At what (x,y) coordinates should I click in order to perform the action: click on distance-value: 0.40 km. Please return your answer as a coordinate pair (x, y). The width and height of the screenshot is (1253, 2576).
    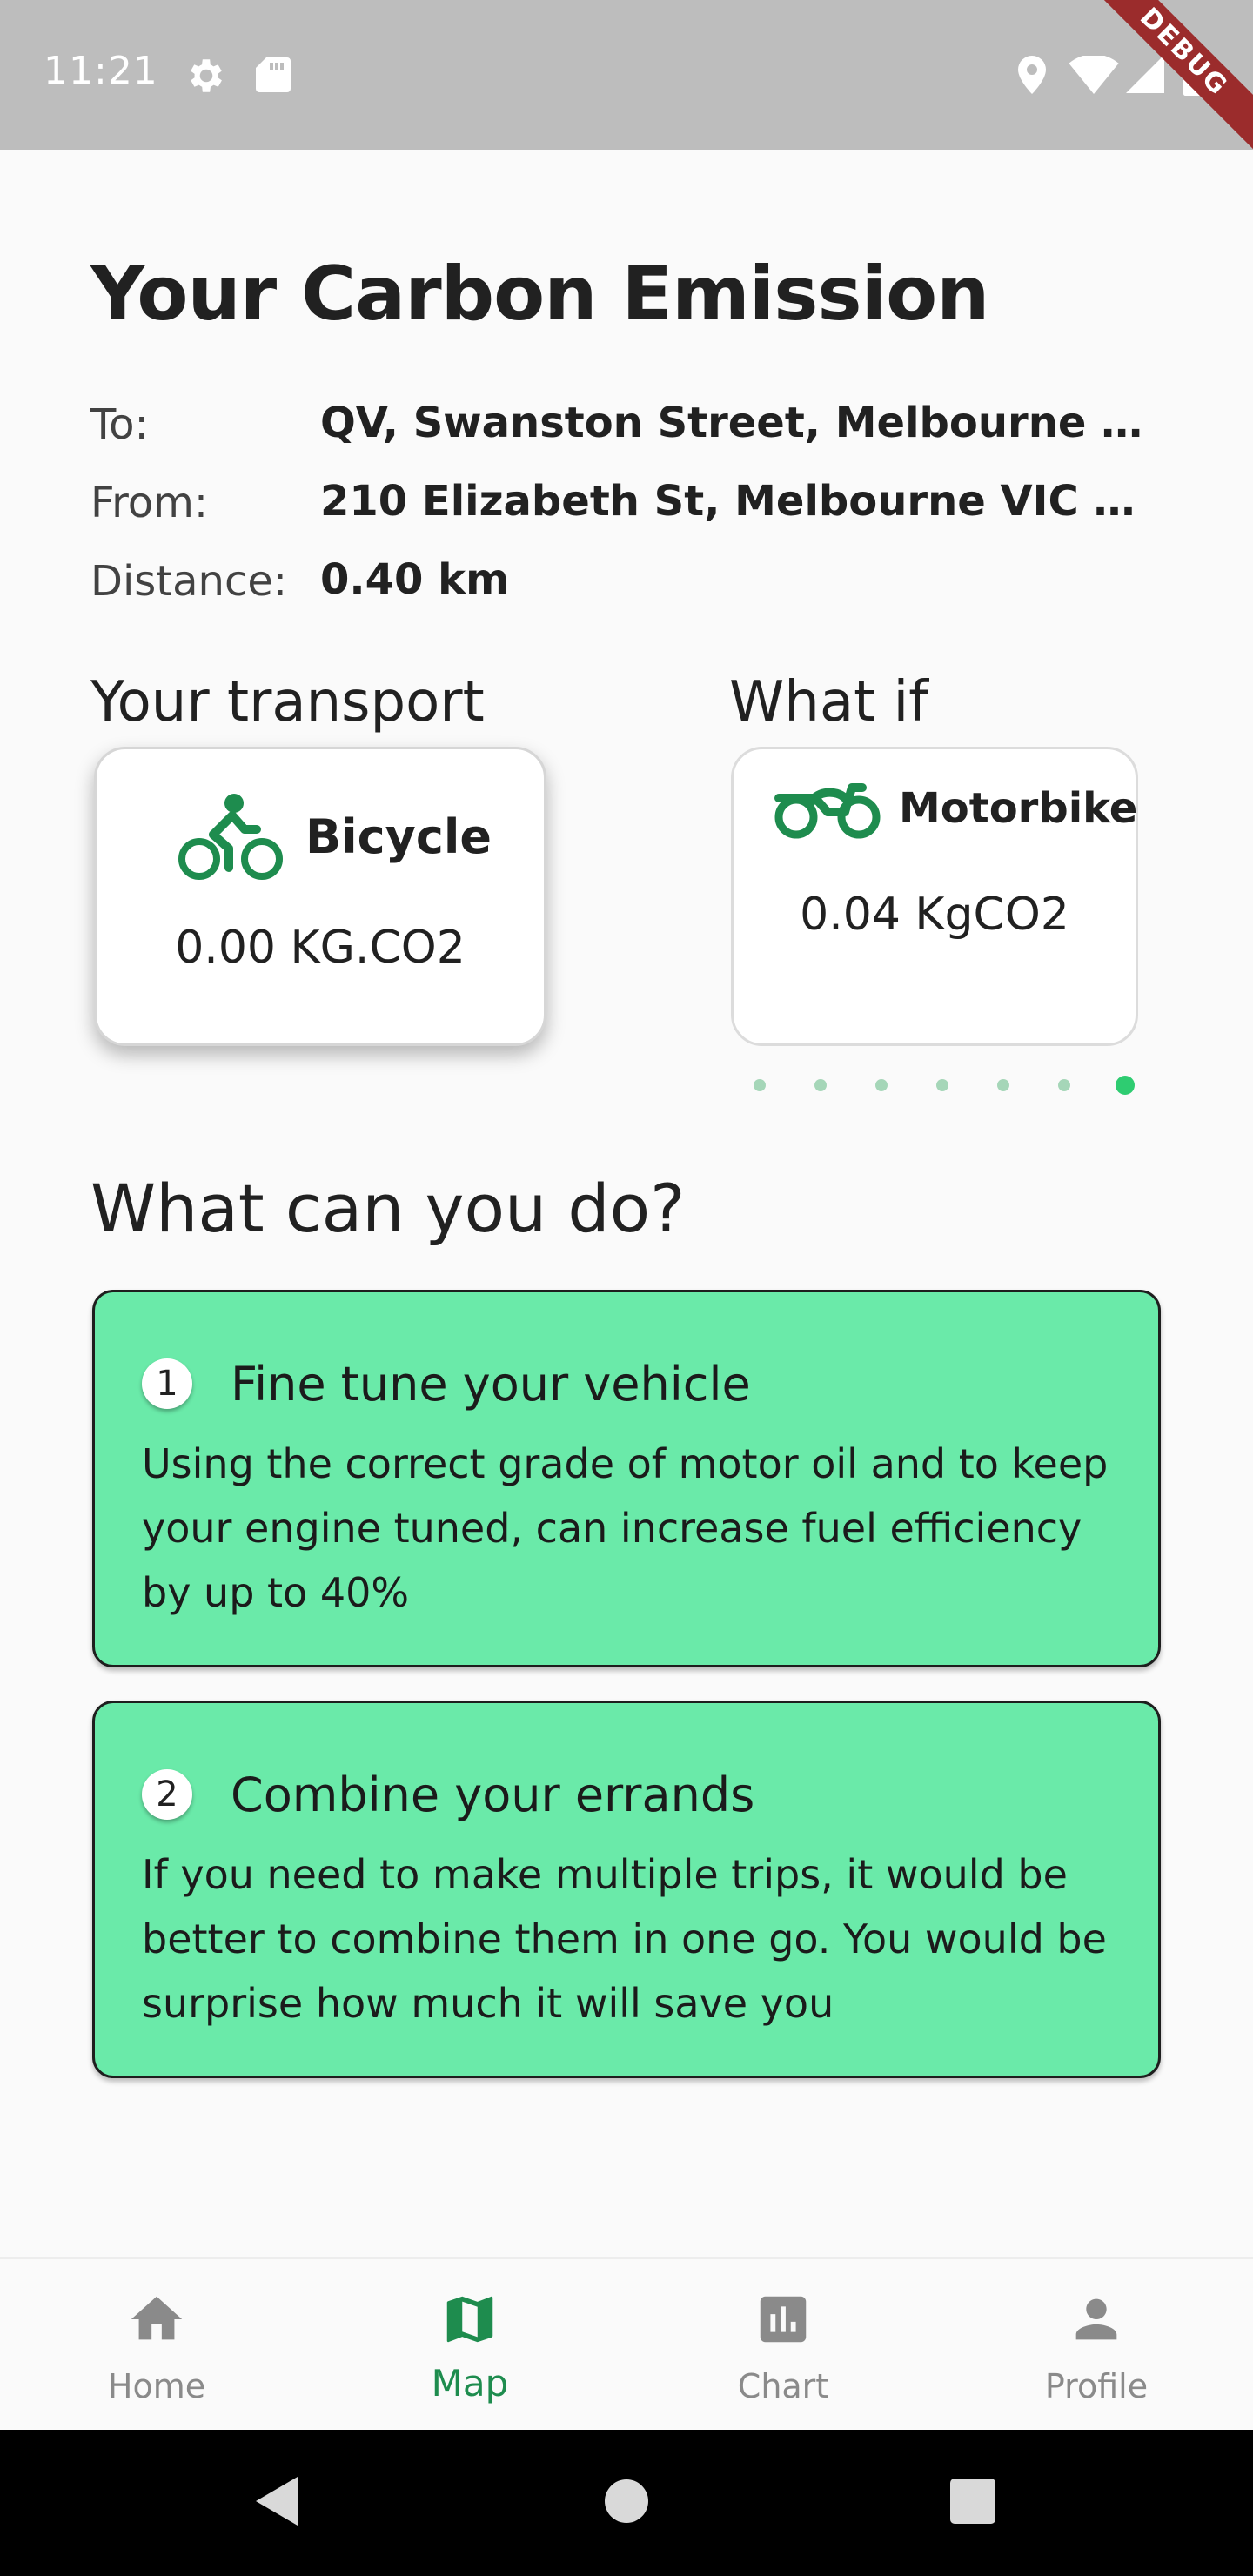
    Looking at the image, I should click on (415, 580).